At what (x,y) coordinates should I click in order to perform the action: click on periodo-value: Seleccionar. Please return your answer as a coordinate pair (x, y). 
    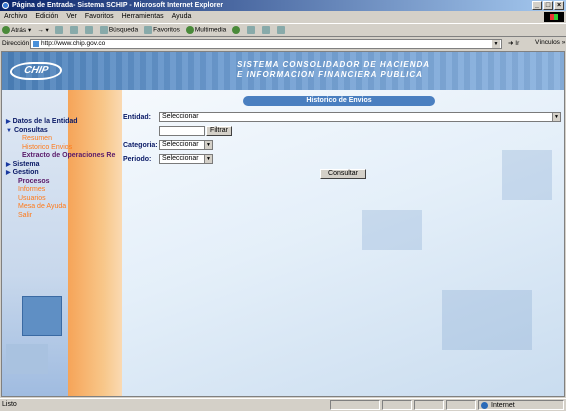
    Looking at the image, I should click on (180, 158).